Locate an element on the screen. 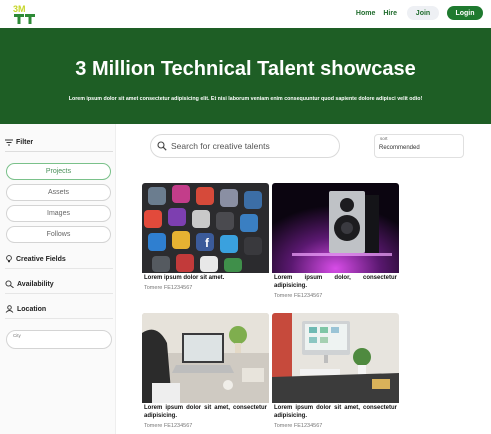 The image size is (491, 434). search-icon is located at coordinates (162, 146).